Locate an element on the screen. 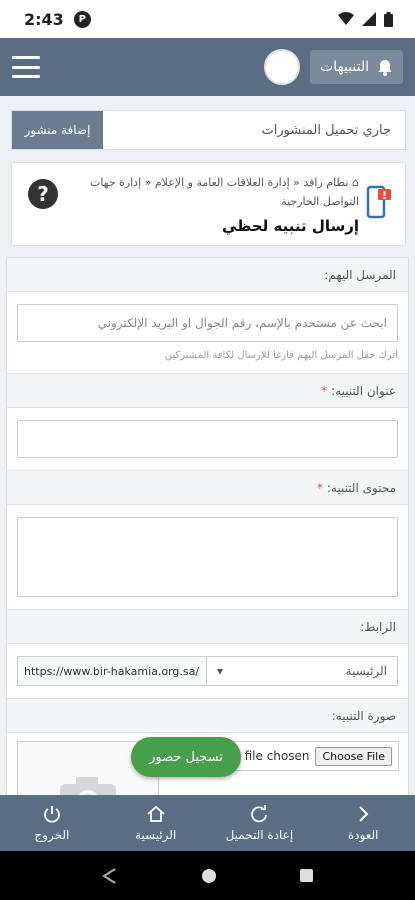 This screenshot has width=415, height=900. chevron-right-icon is located at coordinates (364, 814).